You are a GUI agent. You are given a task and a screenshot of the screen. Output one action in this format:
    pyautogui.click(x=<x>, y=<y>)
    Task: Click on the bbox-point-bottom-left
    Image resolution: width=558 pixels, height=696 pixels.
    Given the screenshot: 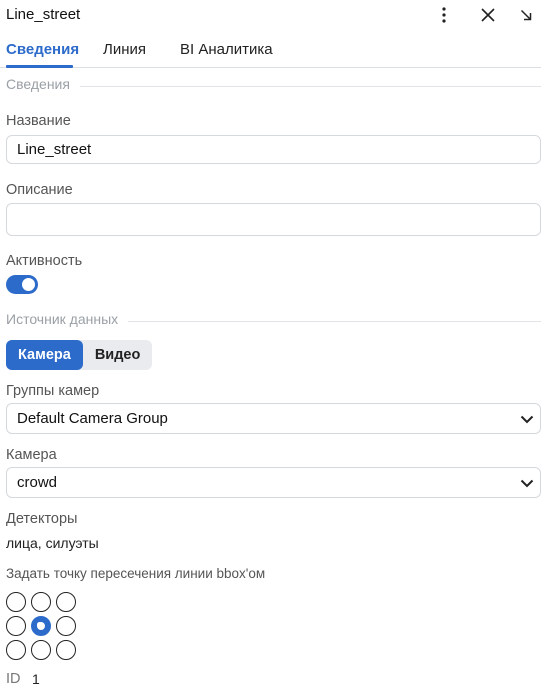 What is the action you would take?
    pyautogui.click(x=16, y=650)
    